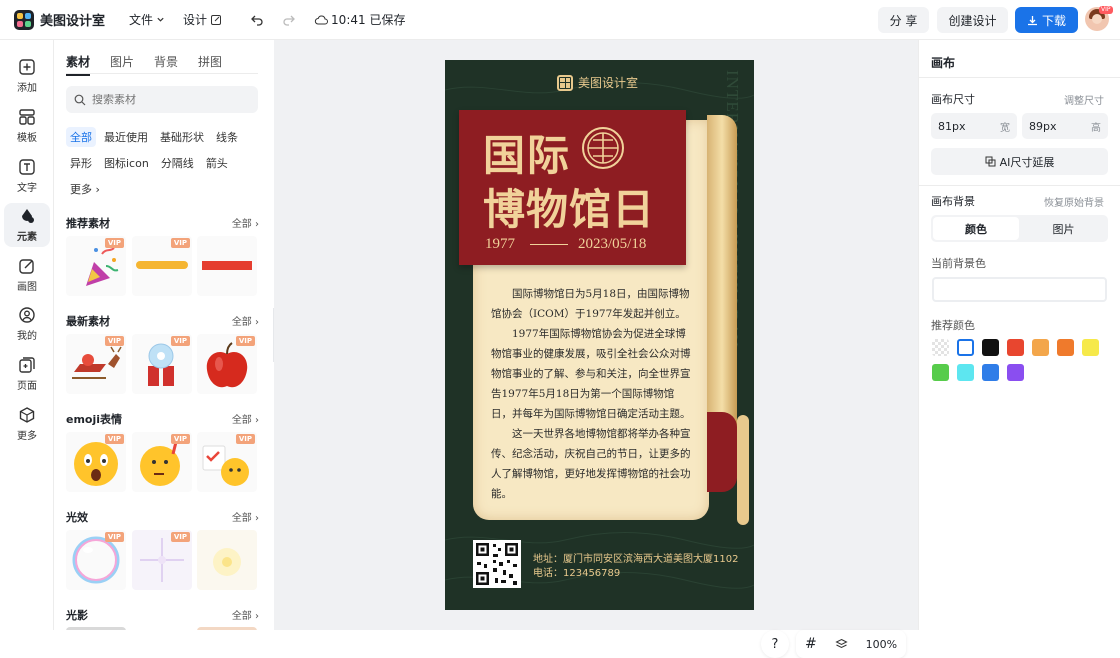 Image resolution: width=1120 pixels, height=658 pixels. Describe the element at coordinates (27, 225) in the screenshot. I see `nav-elements: 元素` at that location.